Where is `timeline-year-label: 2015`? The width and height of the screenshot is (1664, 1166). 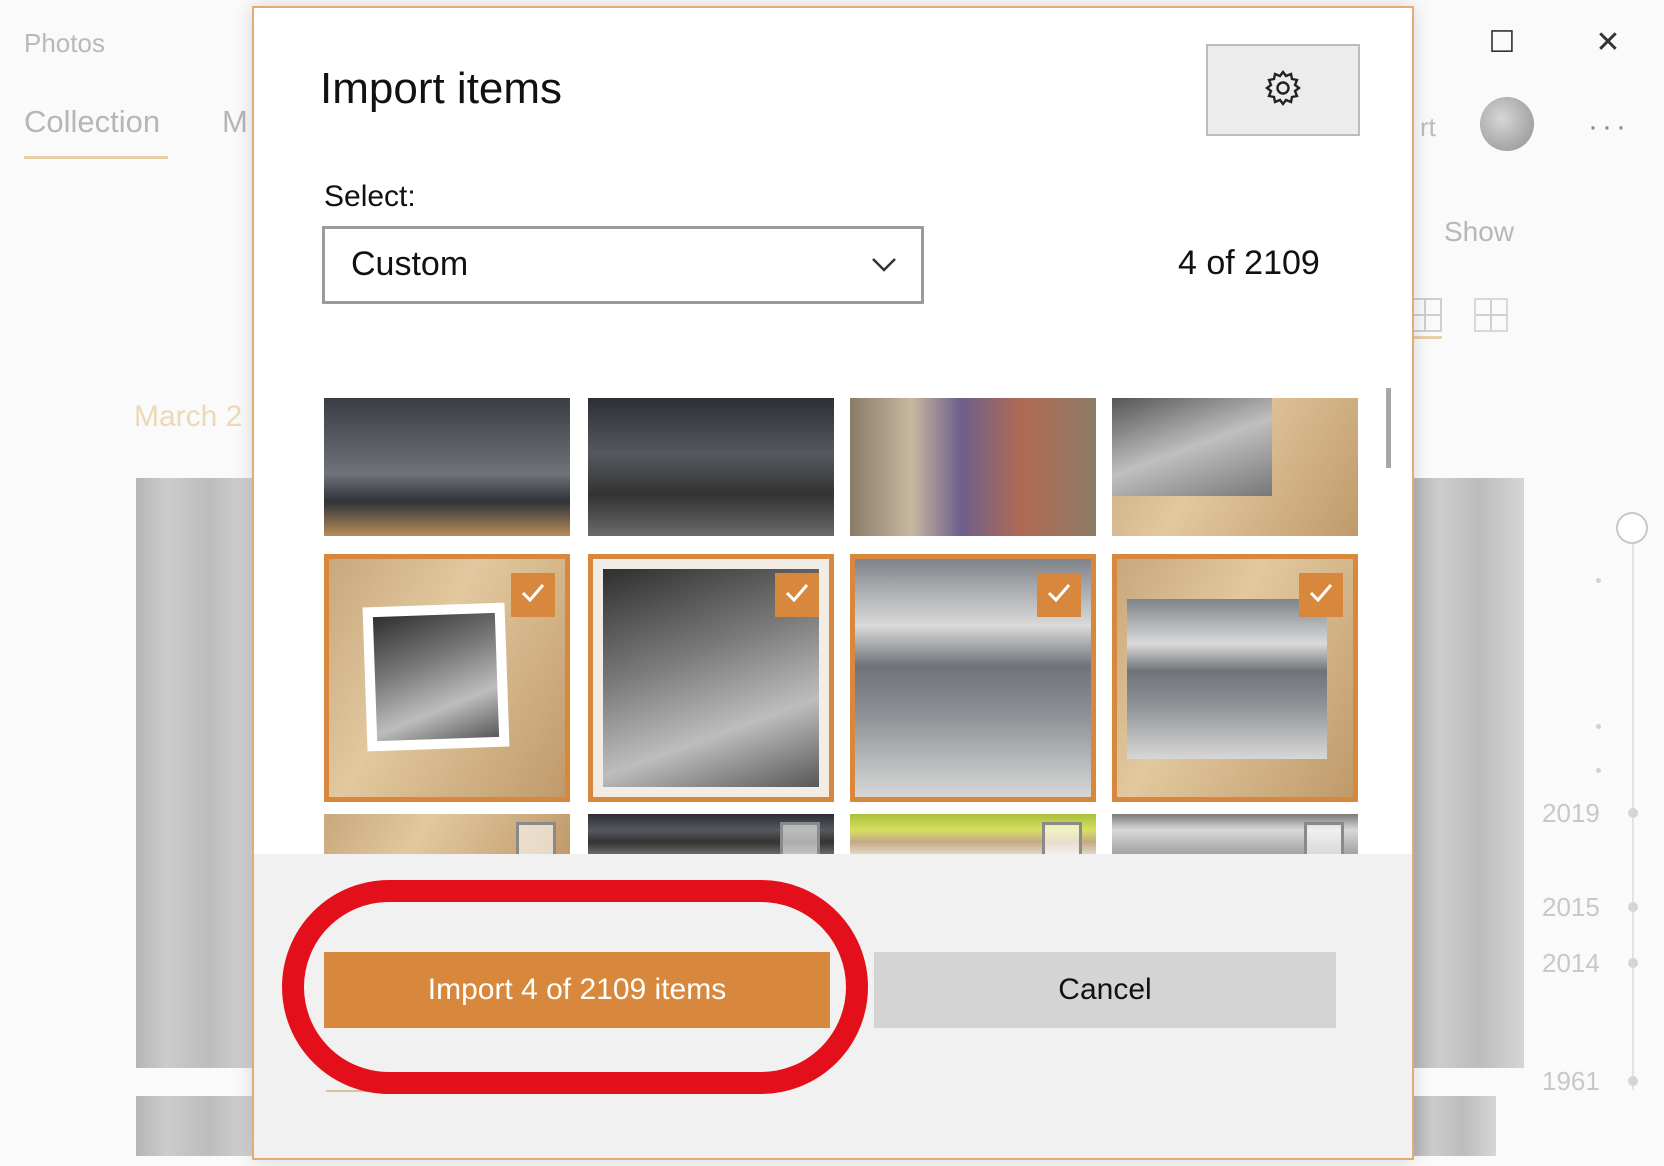
timeline-year-label: 2015 is located at coordinates (1571, 907).